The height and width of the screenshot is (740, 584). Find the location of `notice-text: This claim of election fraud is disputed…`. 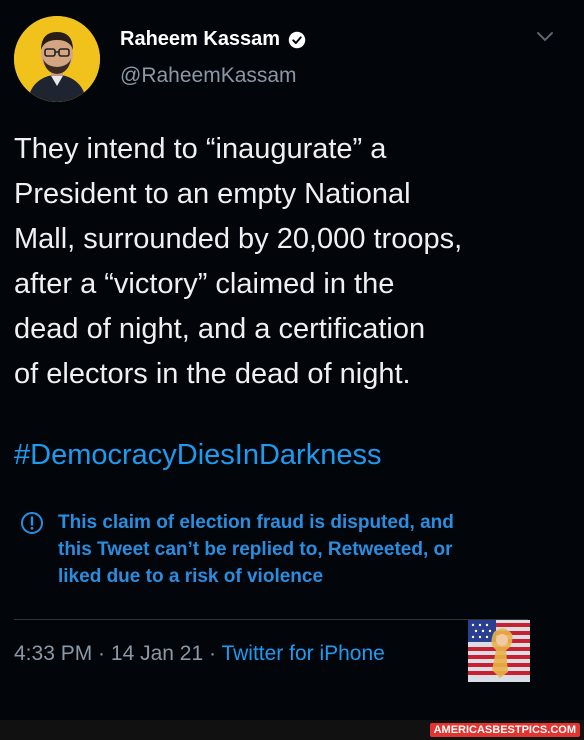

notice-text: This claim of election fraud is disputed… is located at coordinates (256, 549).